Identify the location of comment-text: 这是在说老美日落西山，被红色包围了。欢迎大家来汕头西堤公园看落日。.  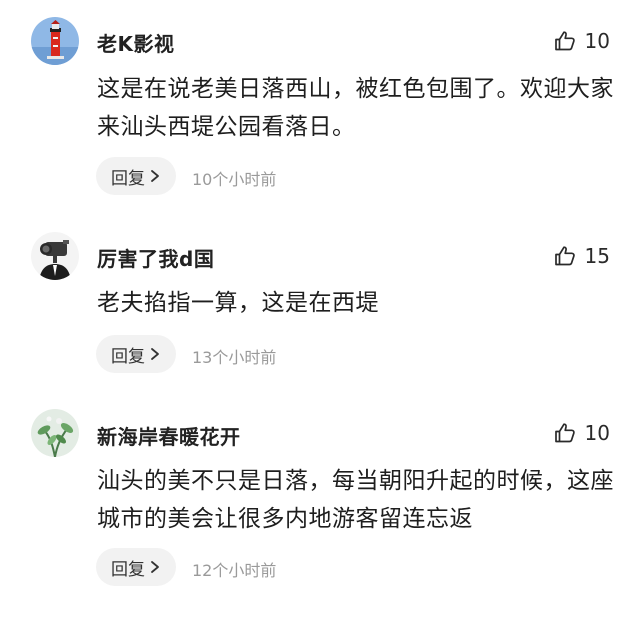
(355, 108).